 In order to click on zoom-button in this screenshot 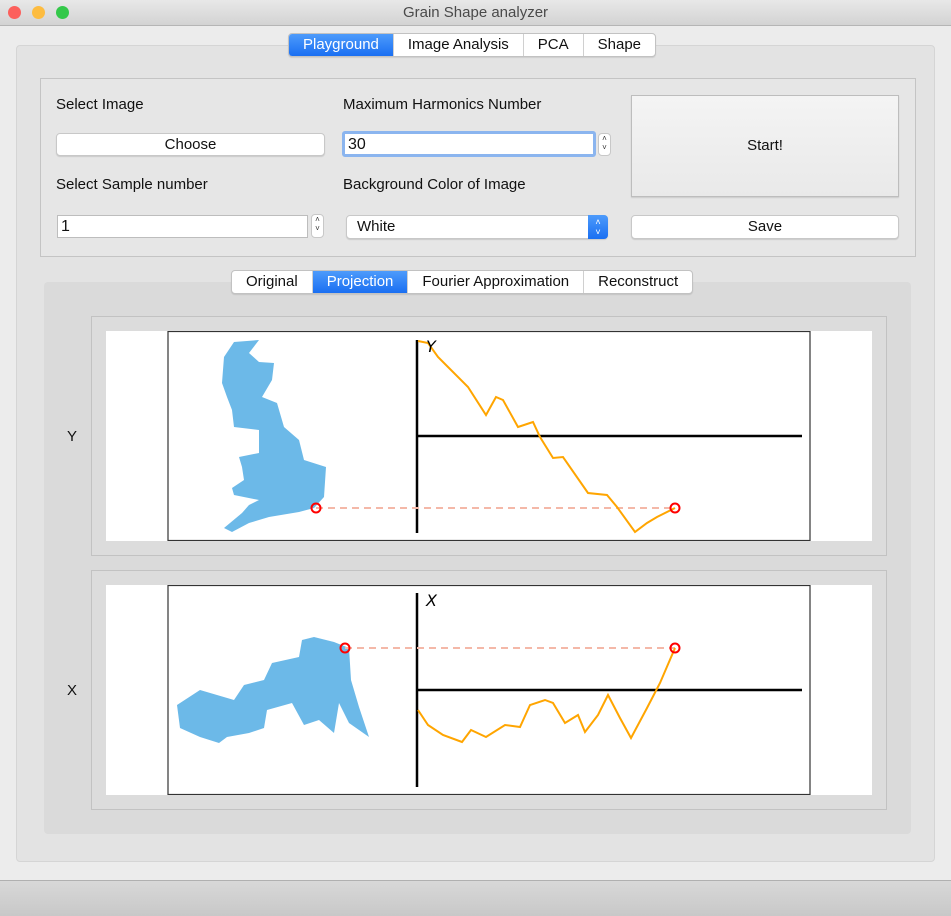, I will do `click(62, 12)`.